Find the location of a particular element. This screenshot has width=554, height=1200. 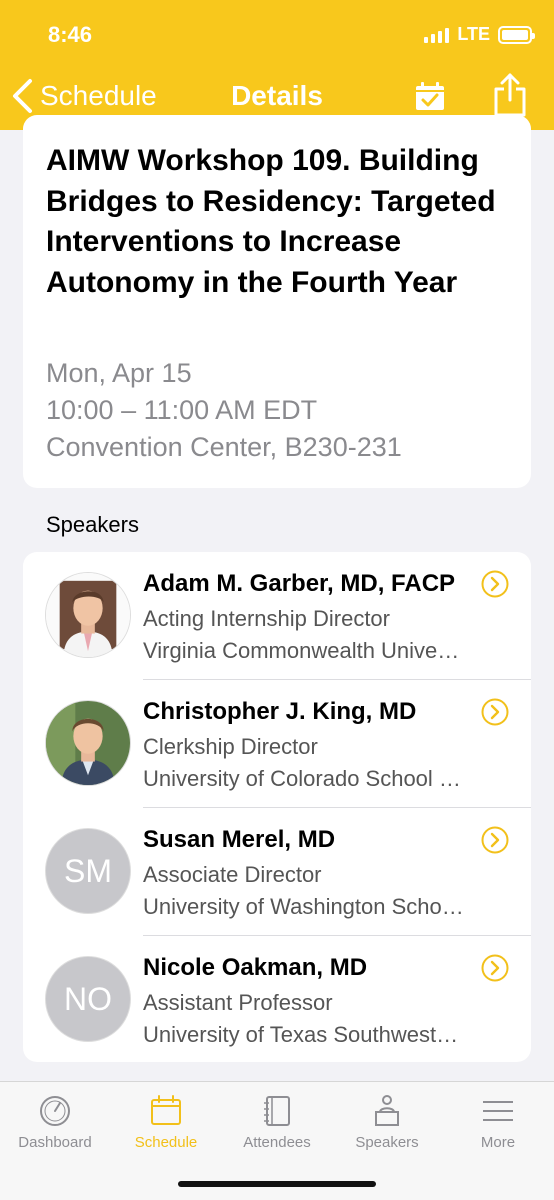

tab-label: More is located at coordinates (498, 1142).